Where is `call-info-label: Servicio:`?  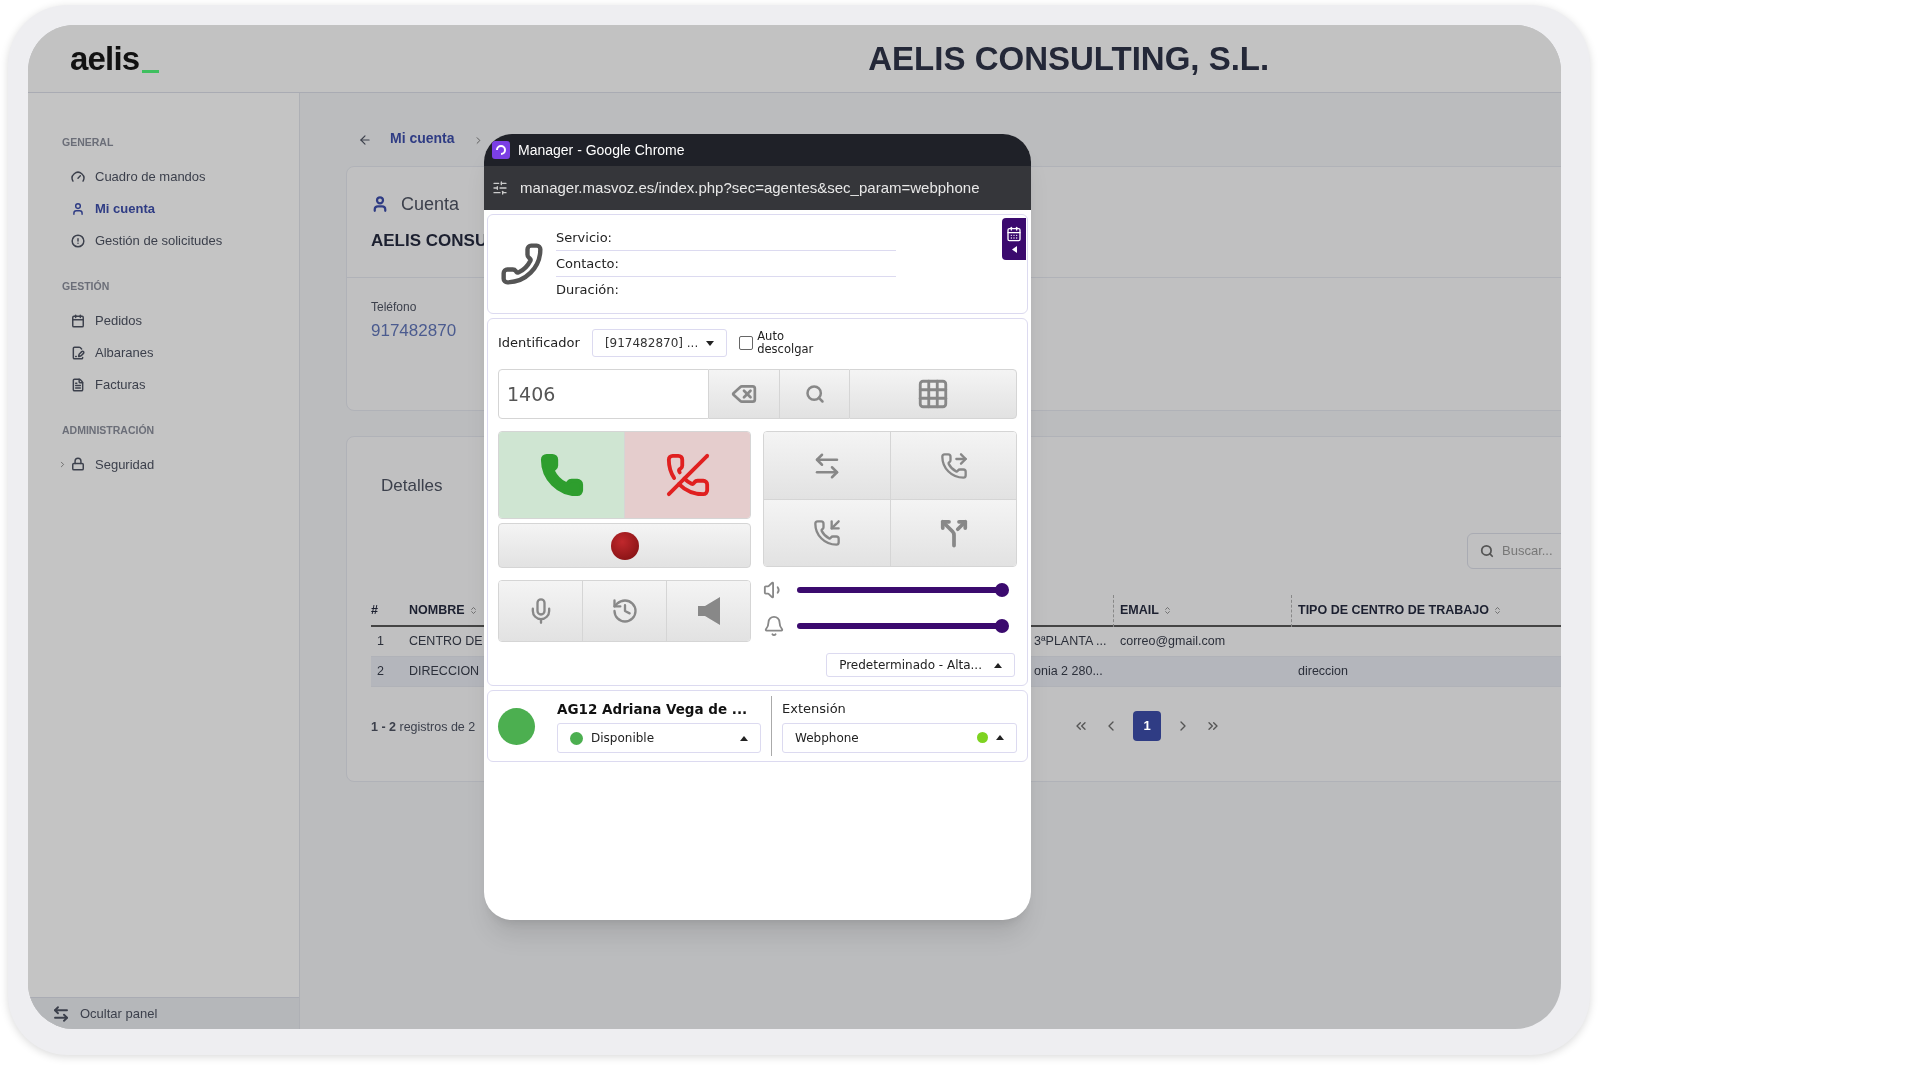 call-info-label: Servicio: is located at coordinates (584, 237).